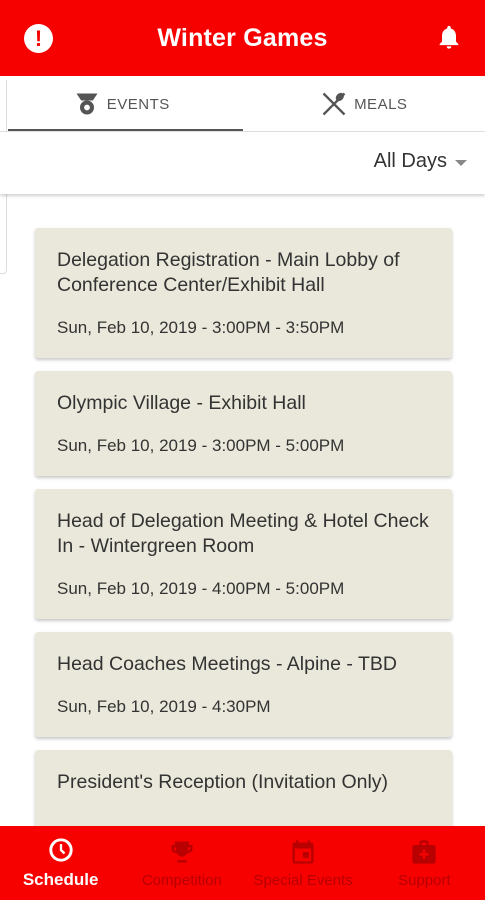 This screenshot has width=485, height=900. I want to click on event-name: President's Reception (Invitation Only), so click(223, 782).